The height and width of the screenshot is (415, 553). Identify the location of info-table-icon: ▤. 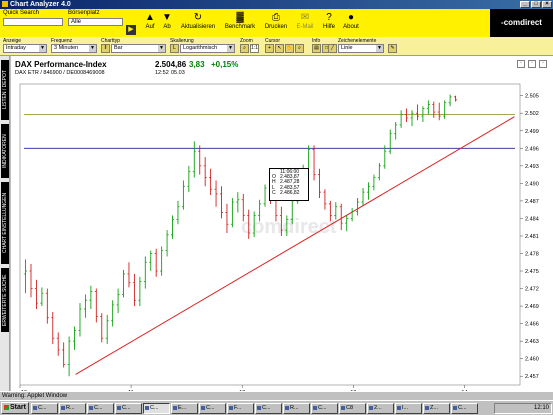
(316, 48).